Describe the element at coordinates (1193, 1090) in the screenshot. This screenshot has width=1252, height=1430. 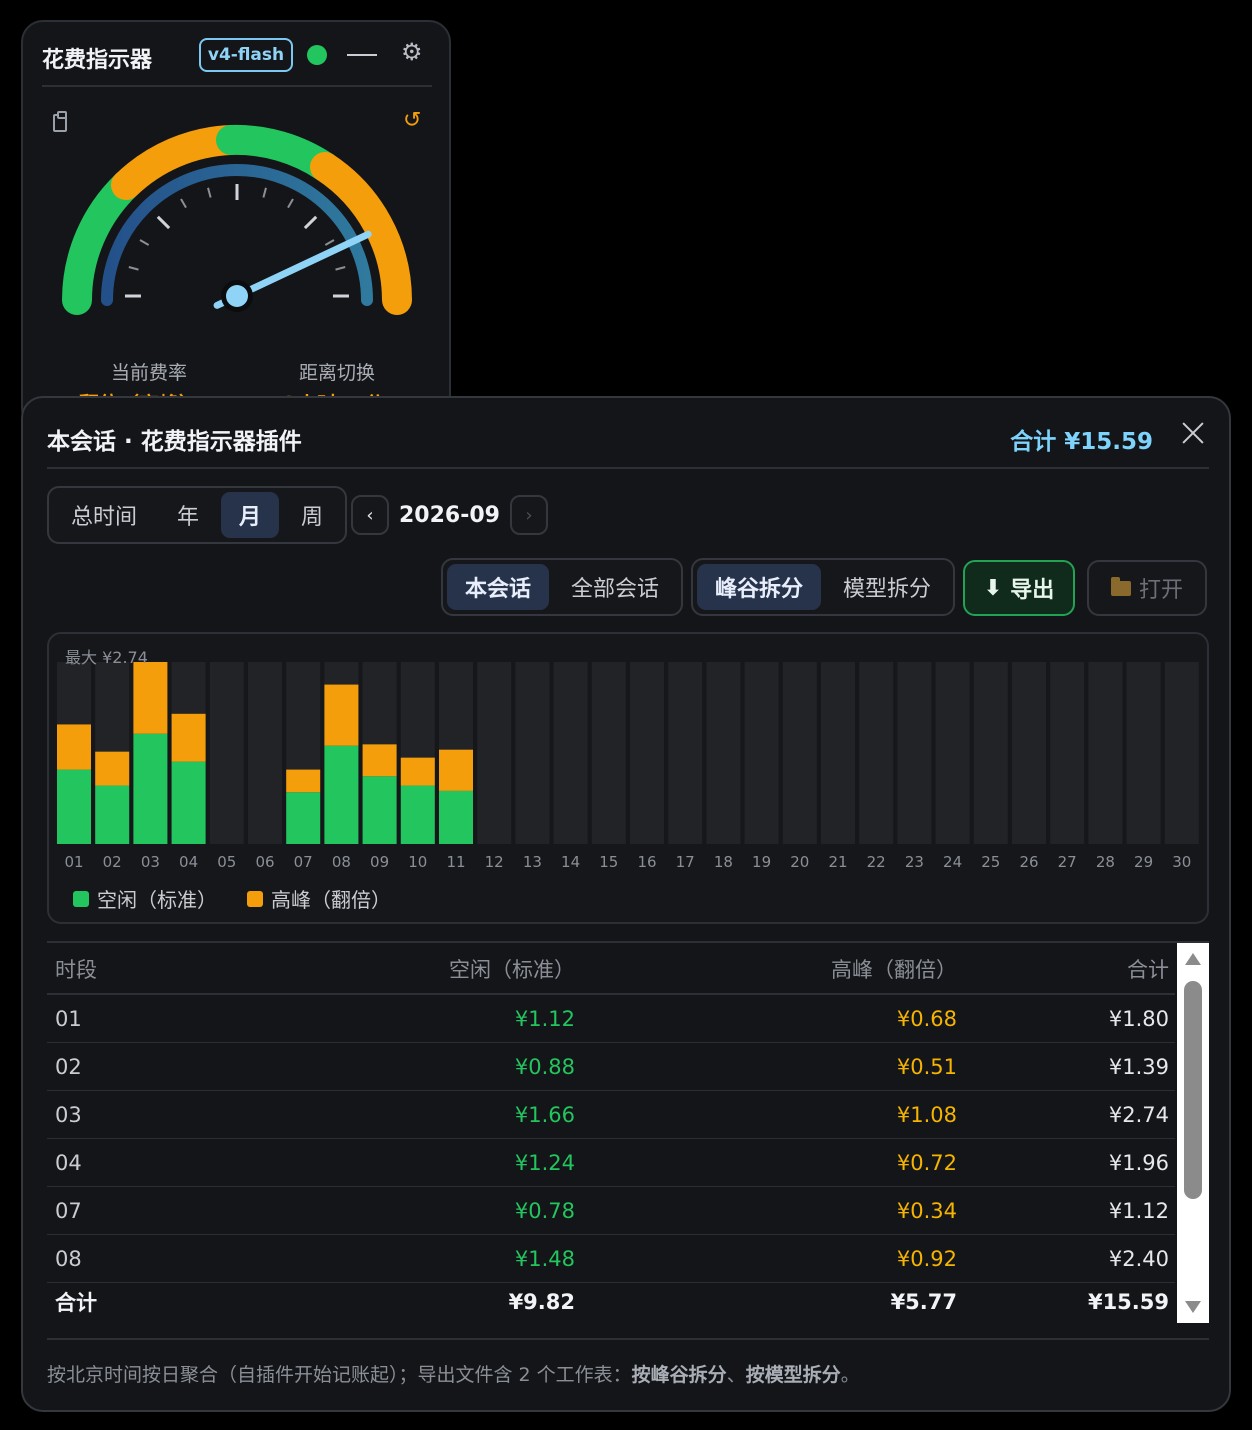
I see `scrollbar-thumb` at that location.